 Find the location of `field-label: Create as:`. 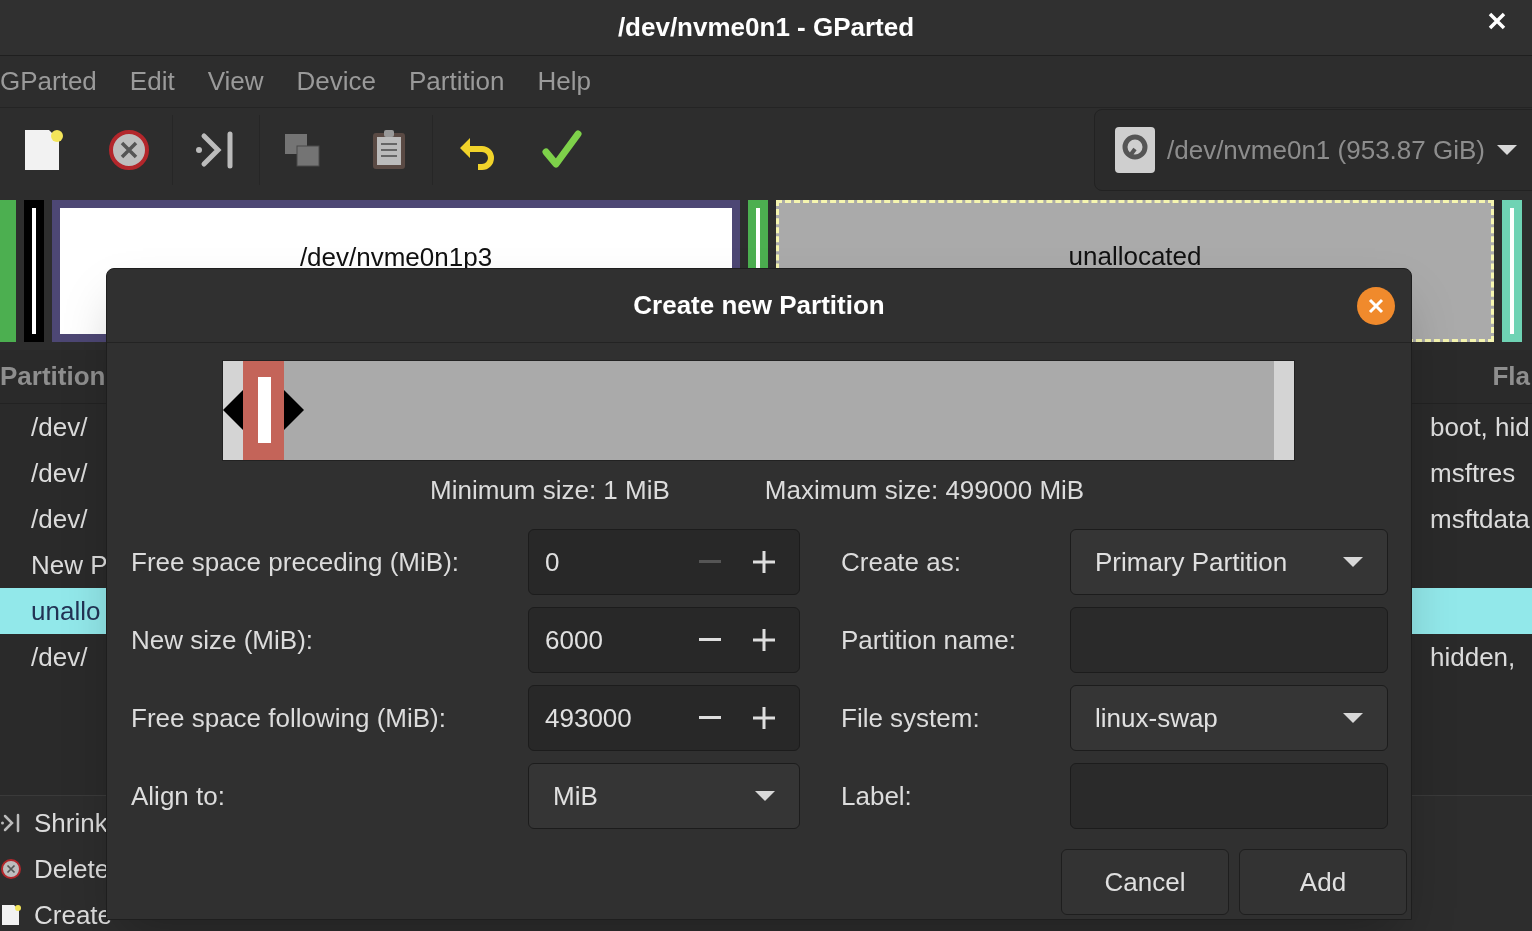

field-label: Create as: is located at coordinates (901, 562).